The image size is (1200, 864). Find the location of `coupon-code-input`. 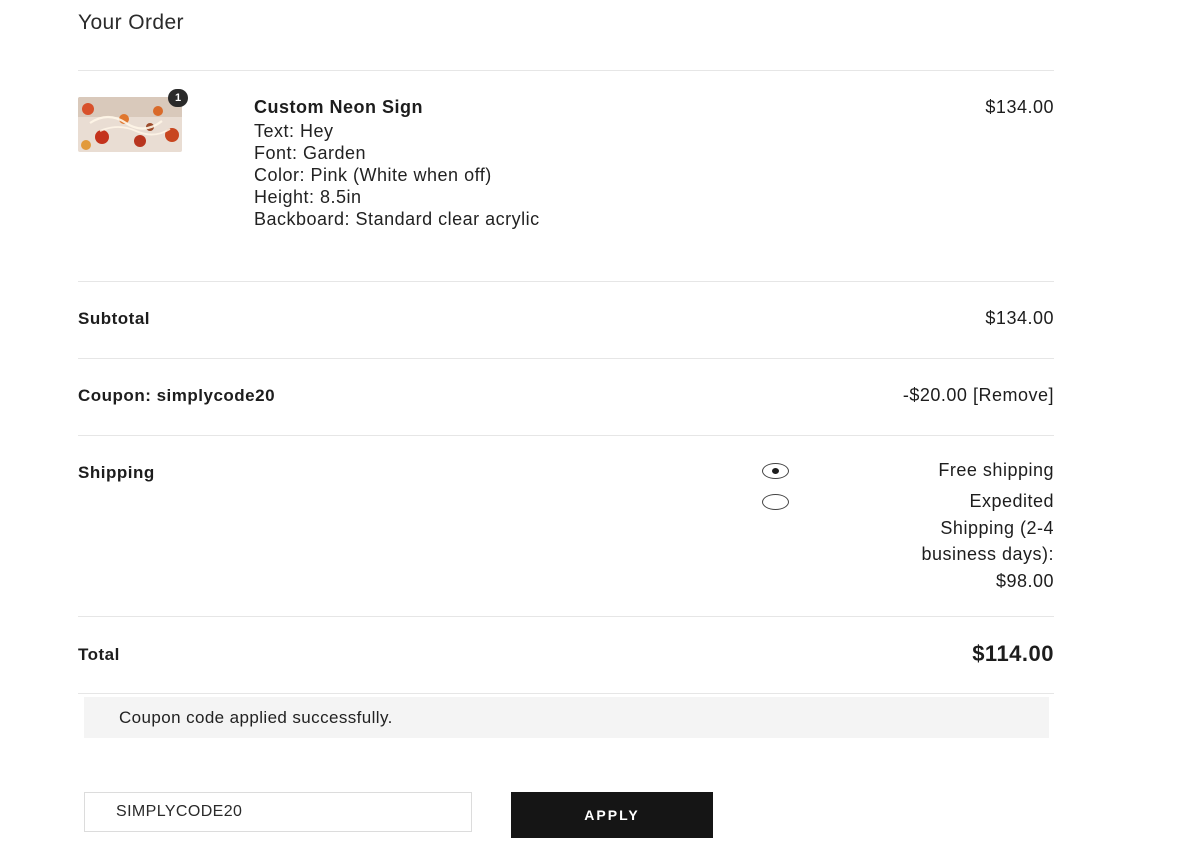

coupon-code-input is located at coordinates (278, 812).